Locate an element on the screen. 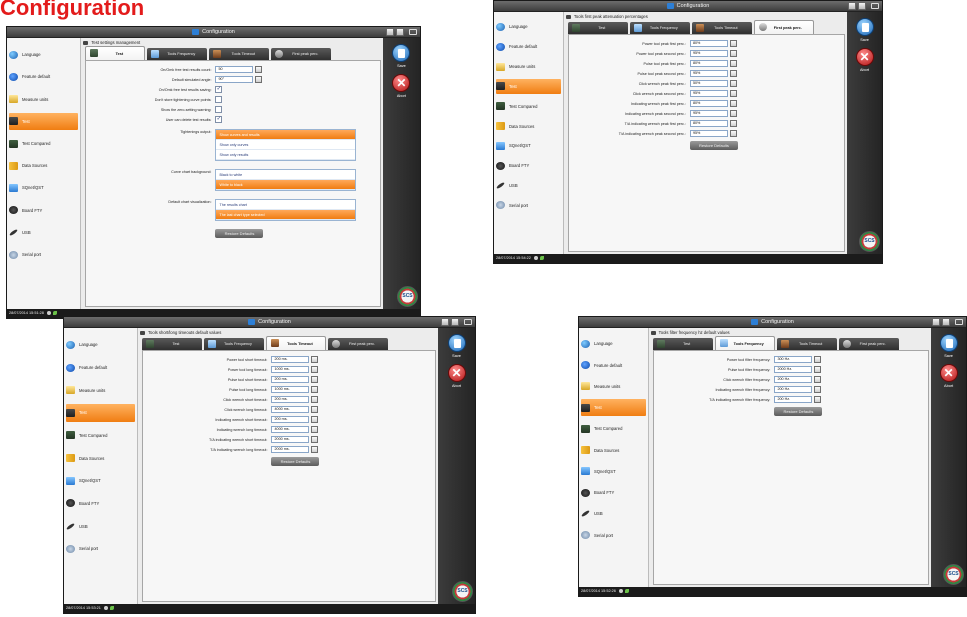 This screenshot has width=967, height=617. list-option: Show only results is located at coordinates (286, 155).